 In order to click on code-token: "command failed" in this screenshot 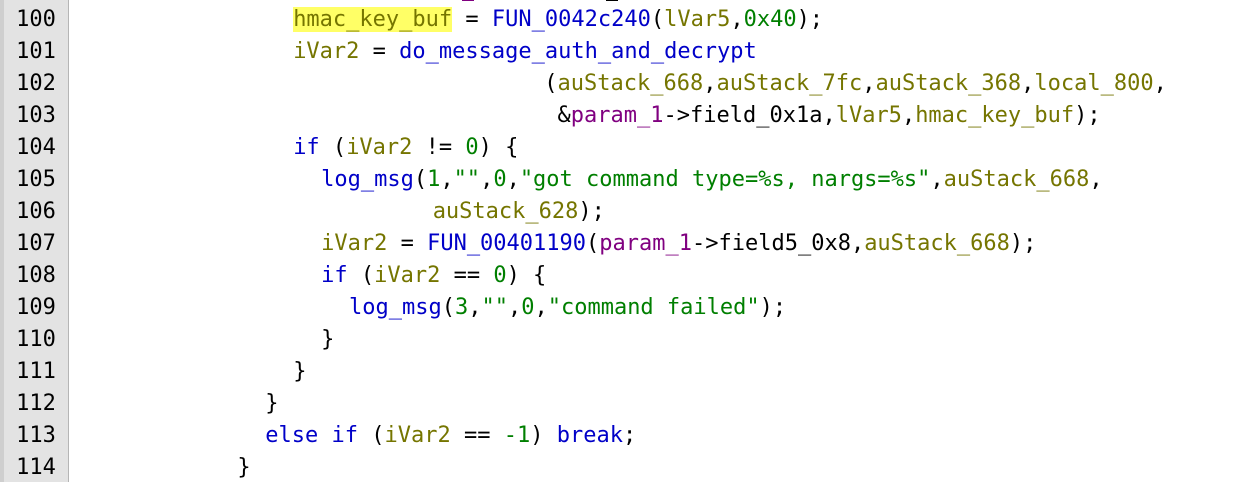, I will do `click(654, 307)`.